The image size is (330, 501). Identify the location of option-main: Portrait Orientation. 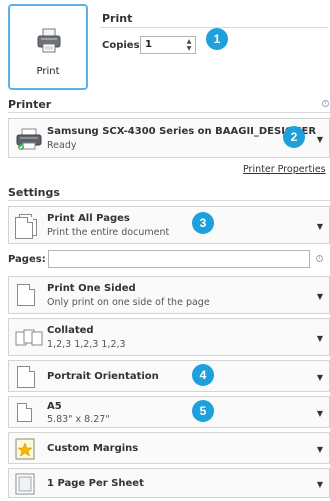
(103, 376).